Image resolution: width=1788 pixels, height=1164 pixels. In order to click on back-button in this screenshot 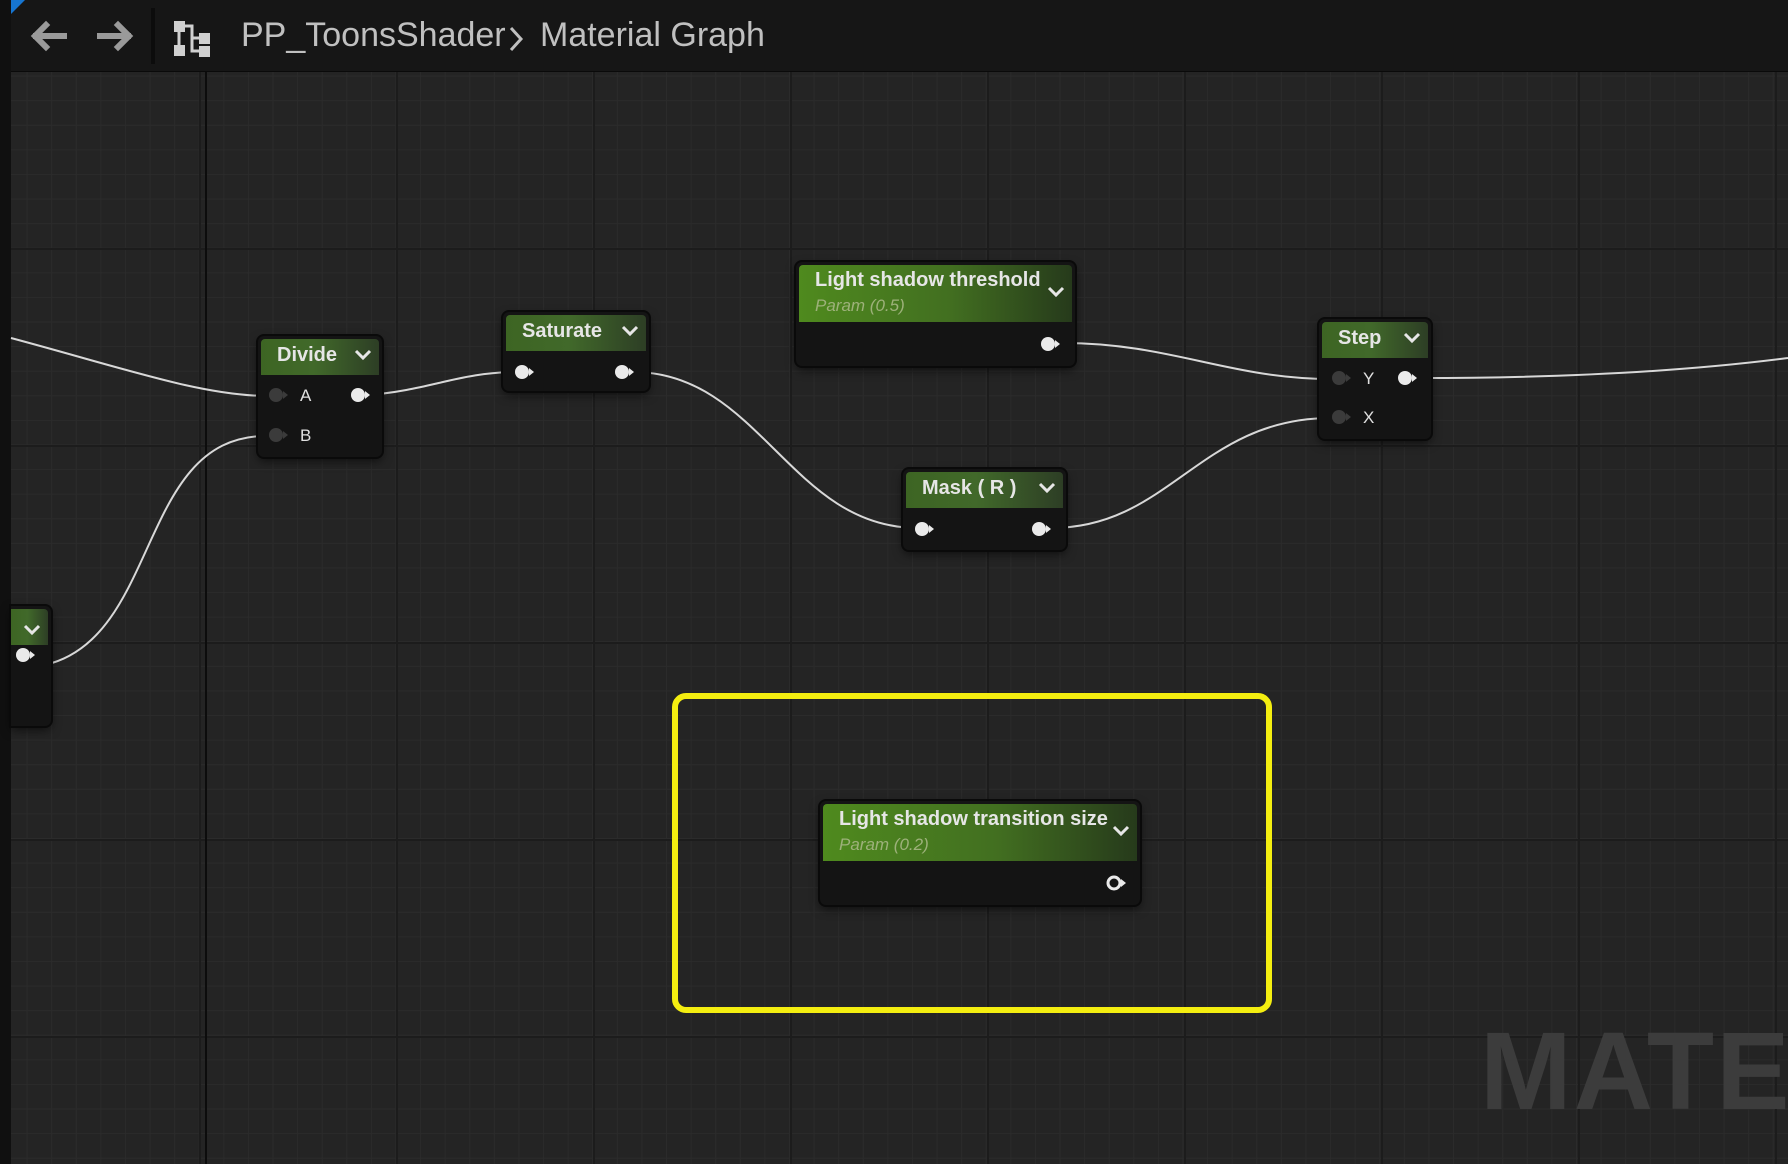, I will do `click(48, 36)`.